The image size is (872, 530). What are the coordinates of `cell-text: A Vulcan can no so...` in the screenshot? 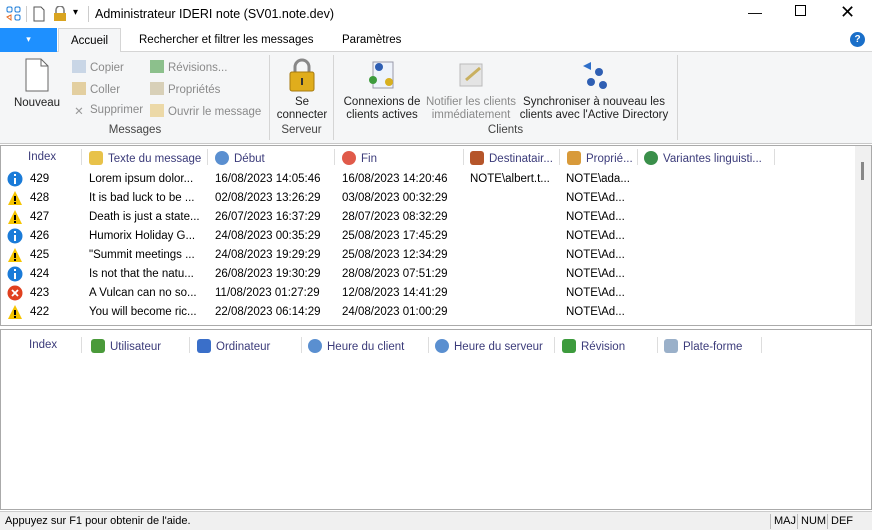 It's located at (143, 293).